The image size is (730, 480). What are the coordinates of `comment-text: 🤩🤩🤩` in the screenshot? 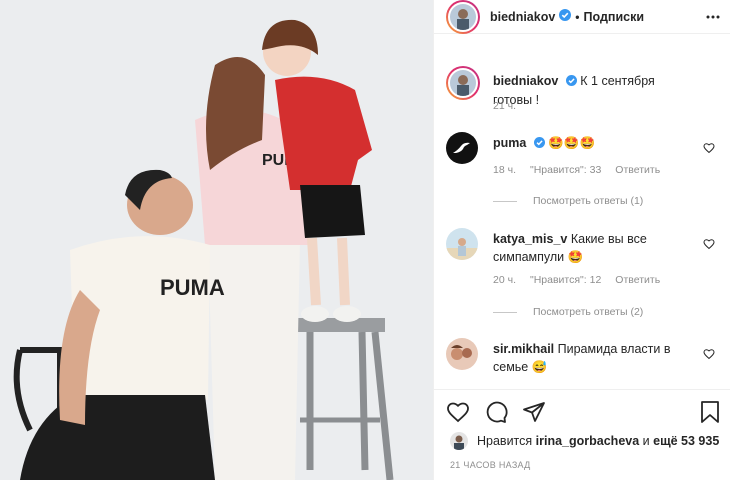 It's located at (572, 143).